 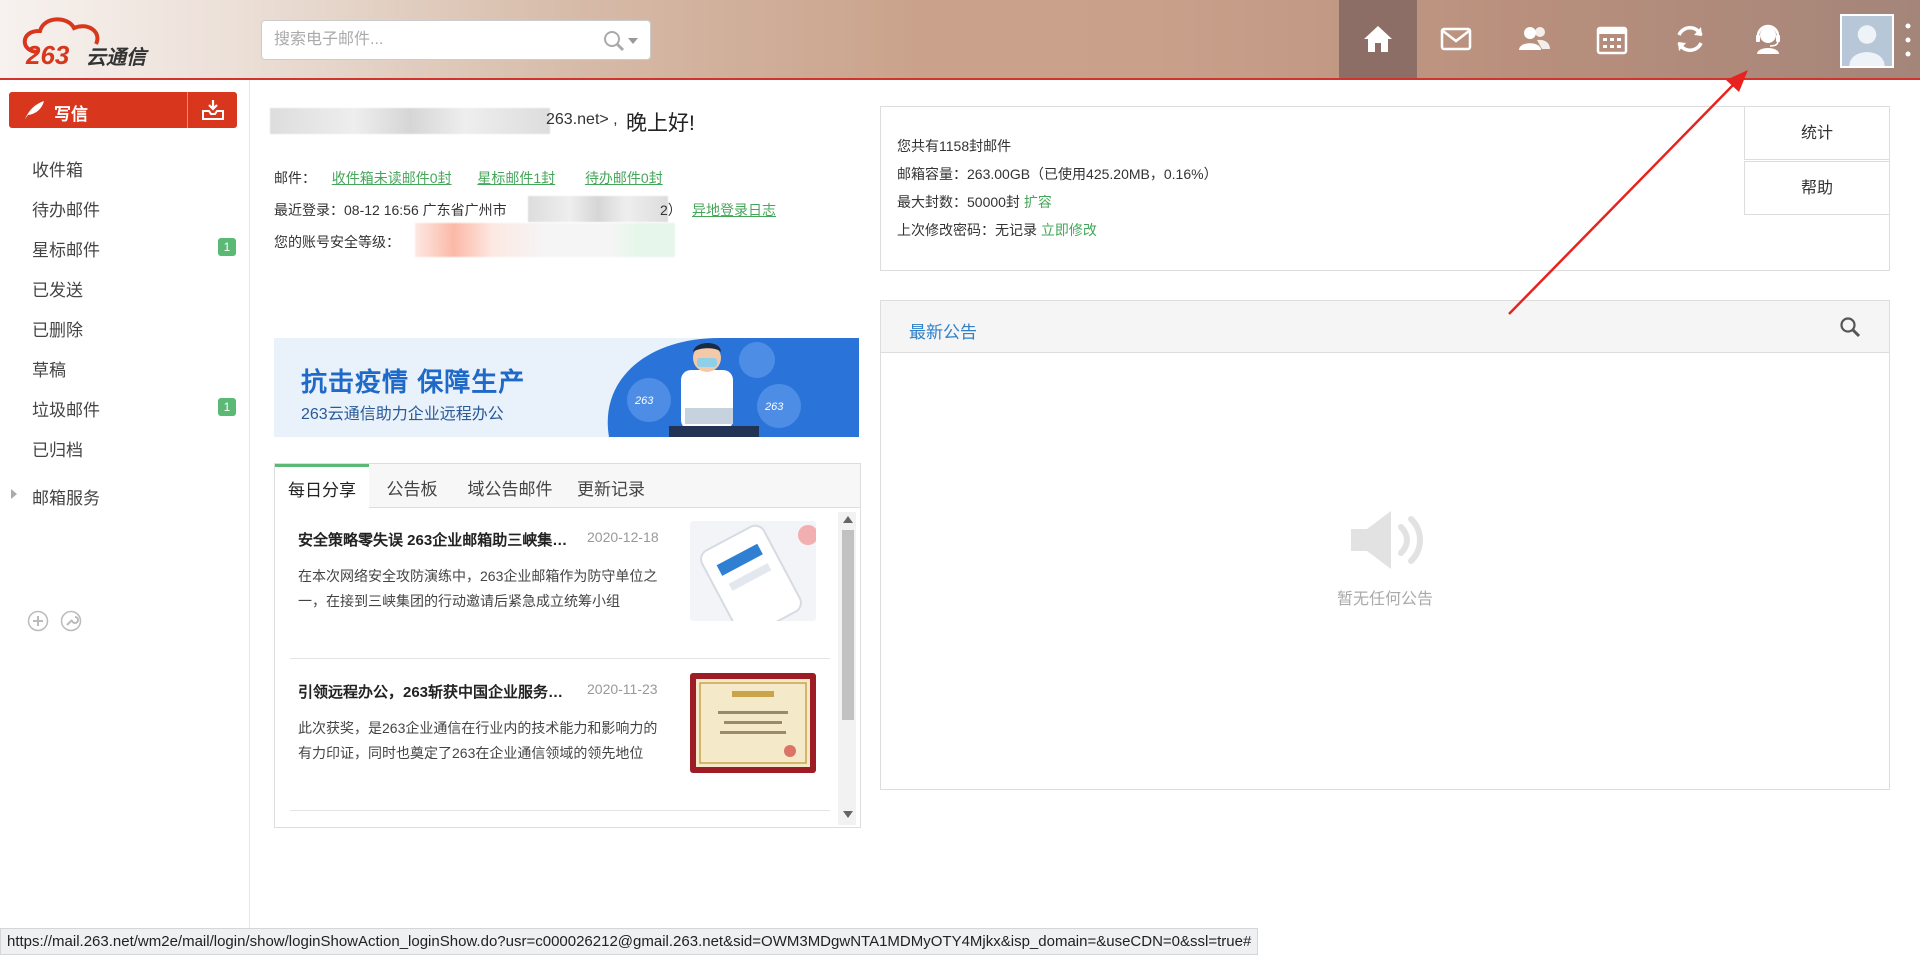 What do you see at coordinates (848, 814) in the screenshot?
I see `scroll-down-icon` at bounding box center [848, 814].